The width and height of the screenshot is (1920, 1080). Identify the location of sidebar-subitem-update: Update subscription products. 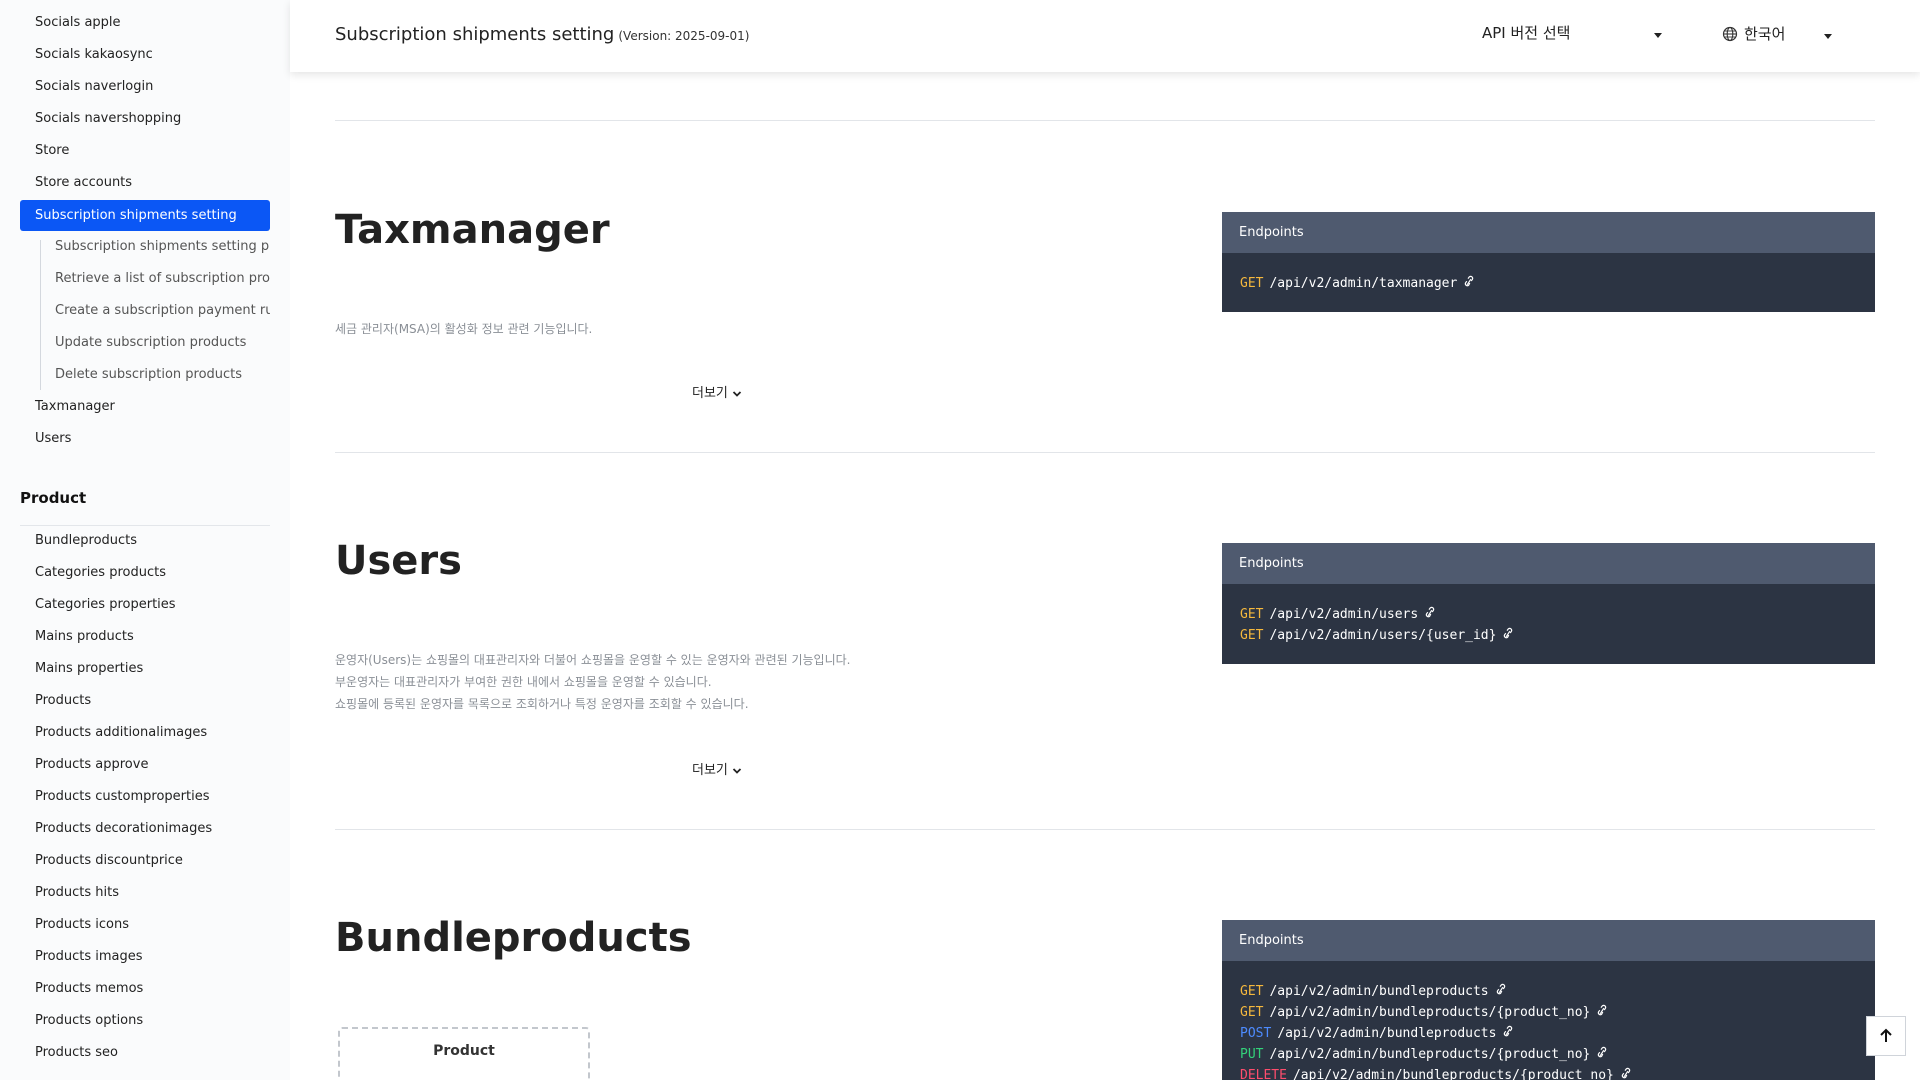
(162, 342).